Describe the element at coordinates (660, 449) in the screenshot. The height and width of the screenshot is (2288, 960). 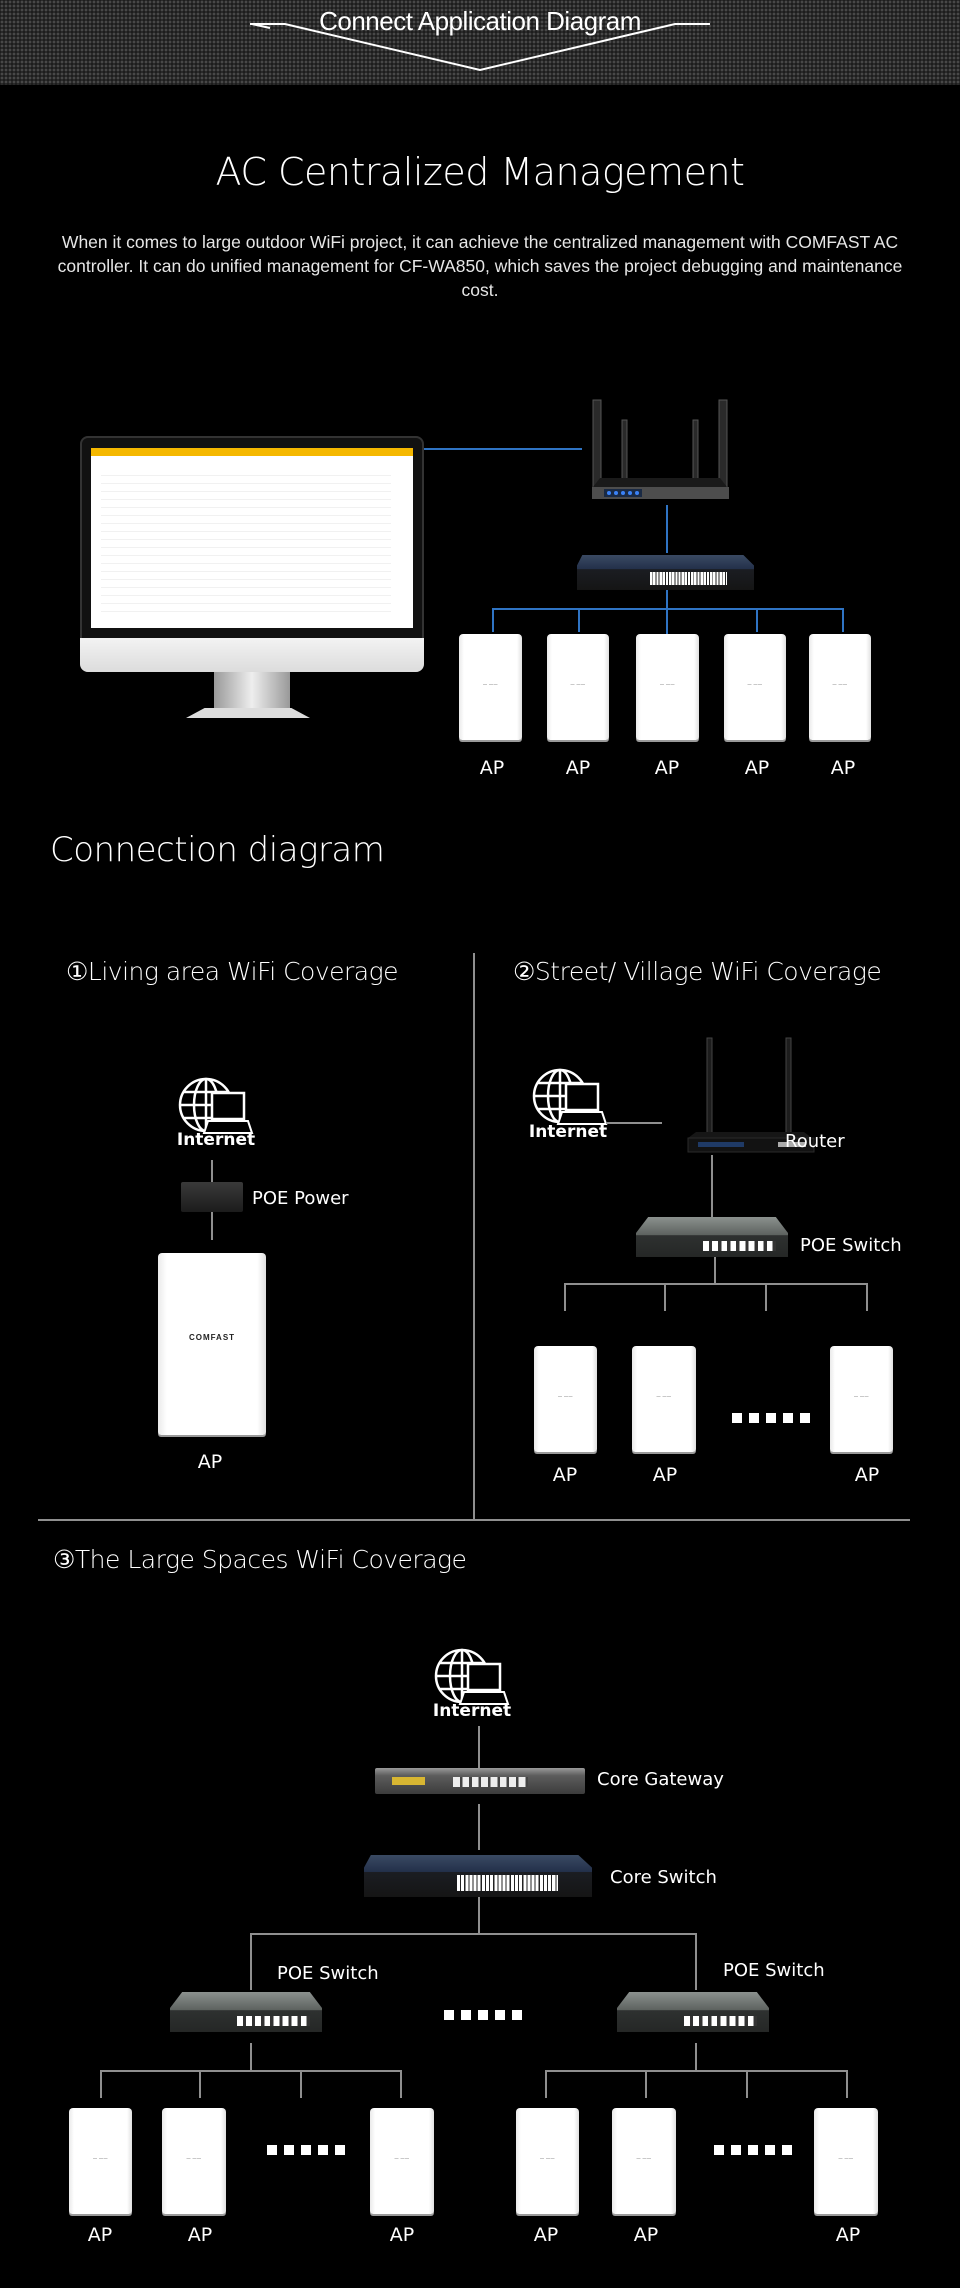
I see `ac-router-icon` at that location.